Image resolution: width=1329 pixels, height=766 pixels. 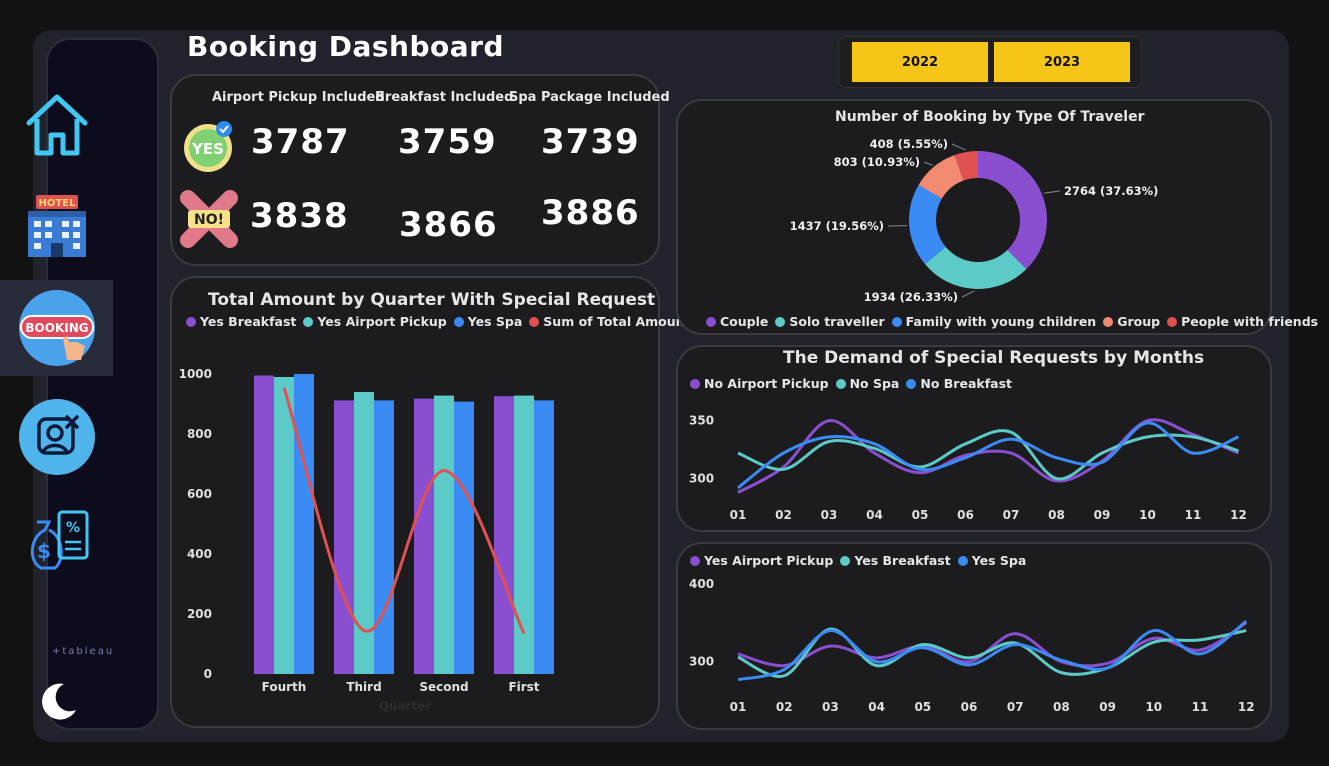 I want to click on booking-badge-text: BOOKING, so click(x=56, y=328).